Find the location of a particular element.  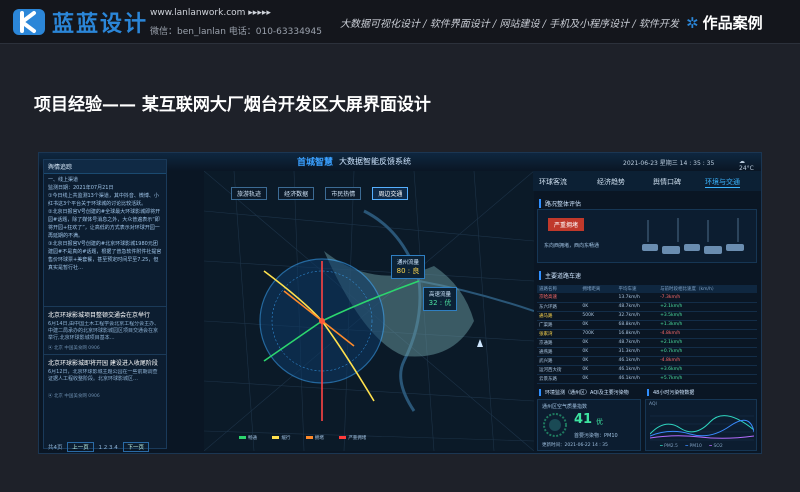

tab-environment: 环境与交通 is located at coordinates (722, 182).